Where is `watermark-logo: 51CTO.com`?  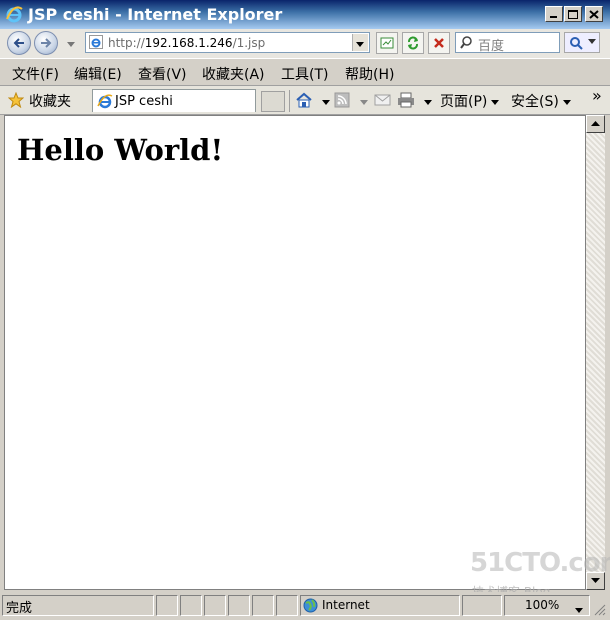
watermark-logo: 51CTO.com is located at coordinates (540, 563).